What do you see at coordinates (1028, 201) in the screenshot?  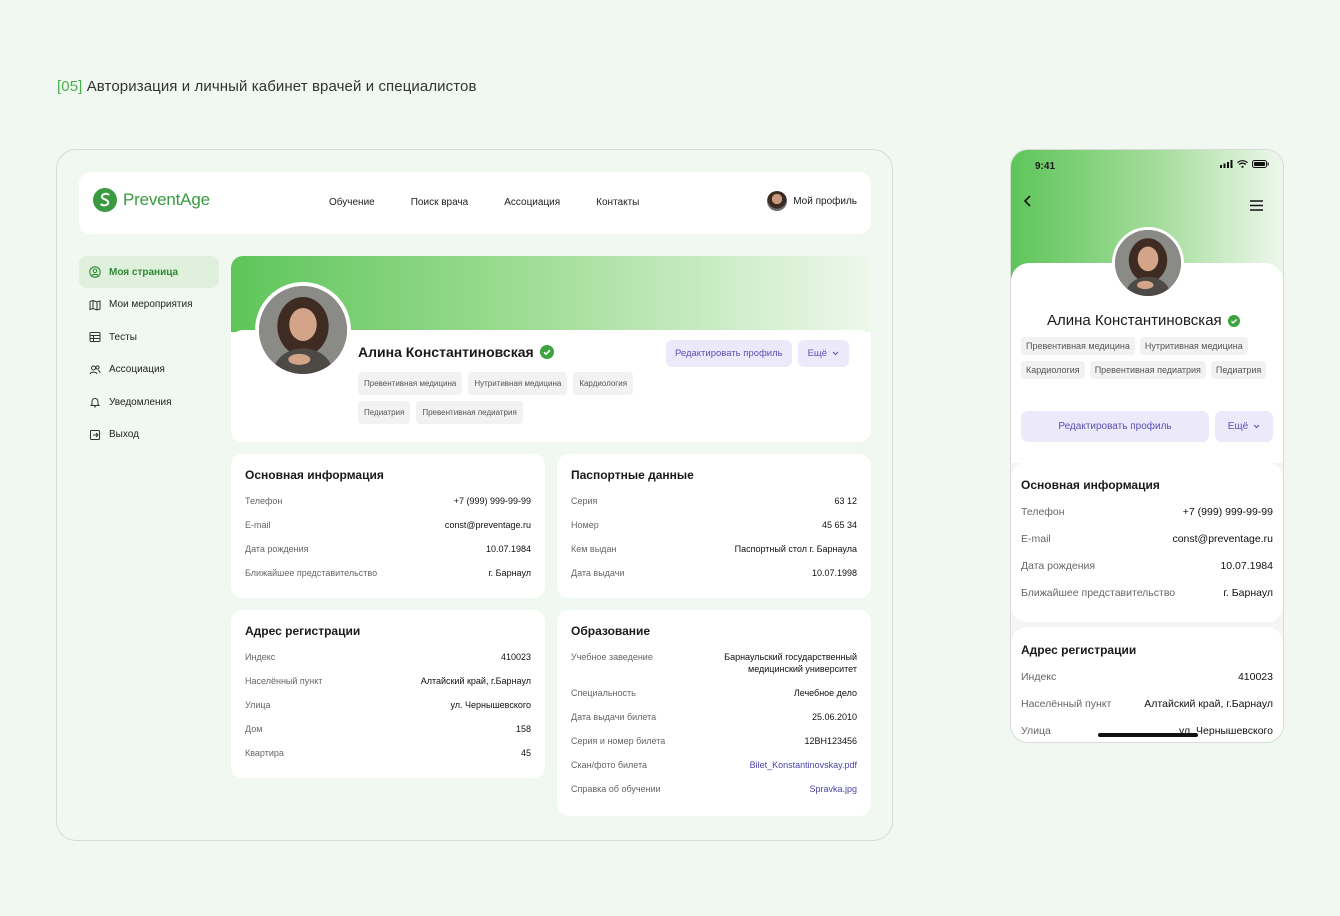 I see `back-arrow-icon` at bounding box center [1028, 201].